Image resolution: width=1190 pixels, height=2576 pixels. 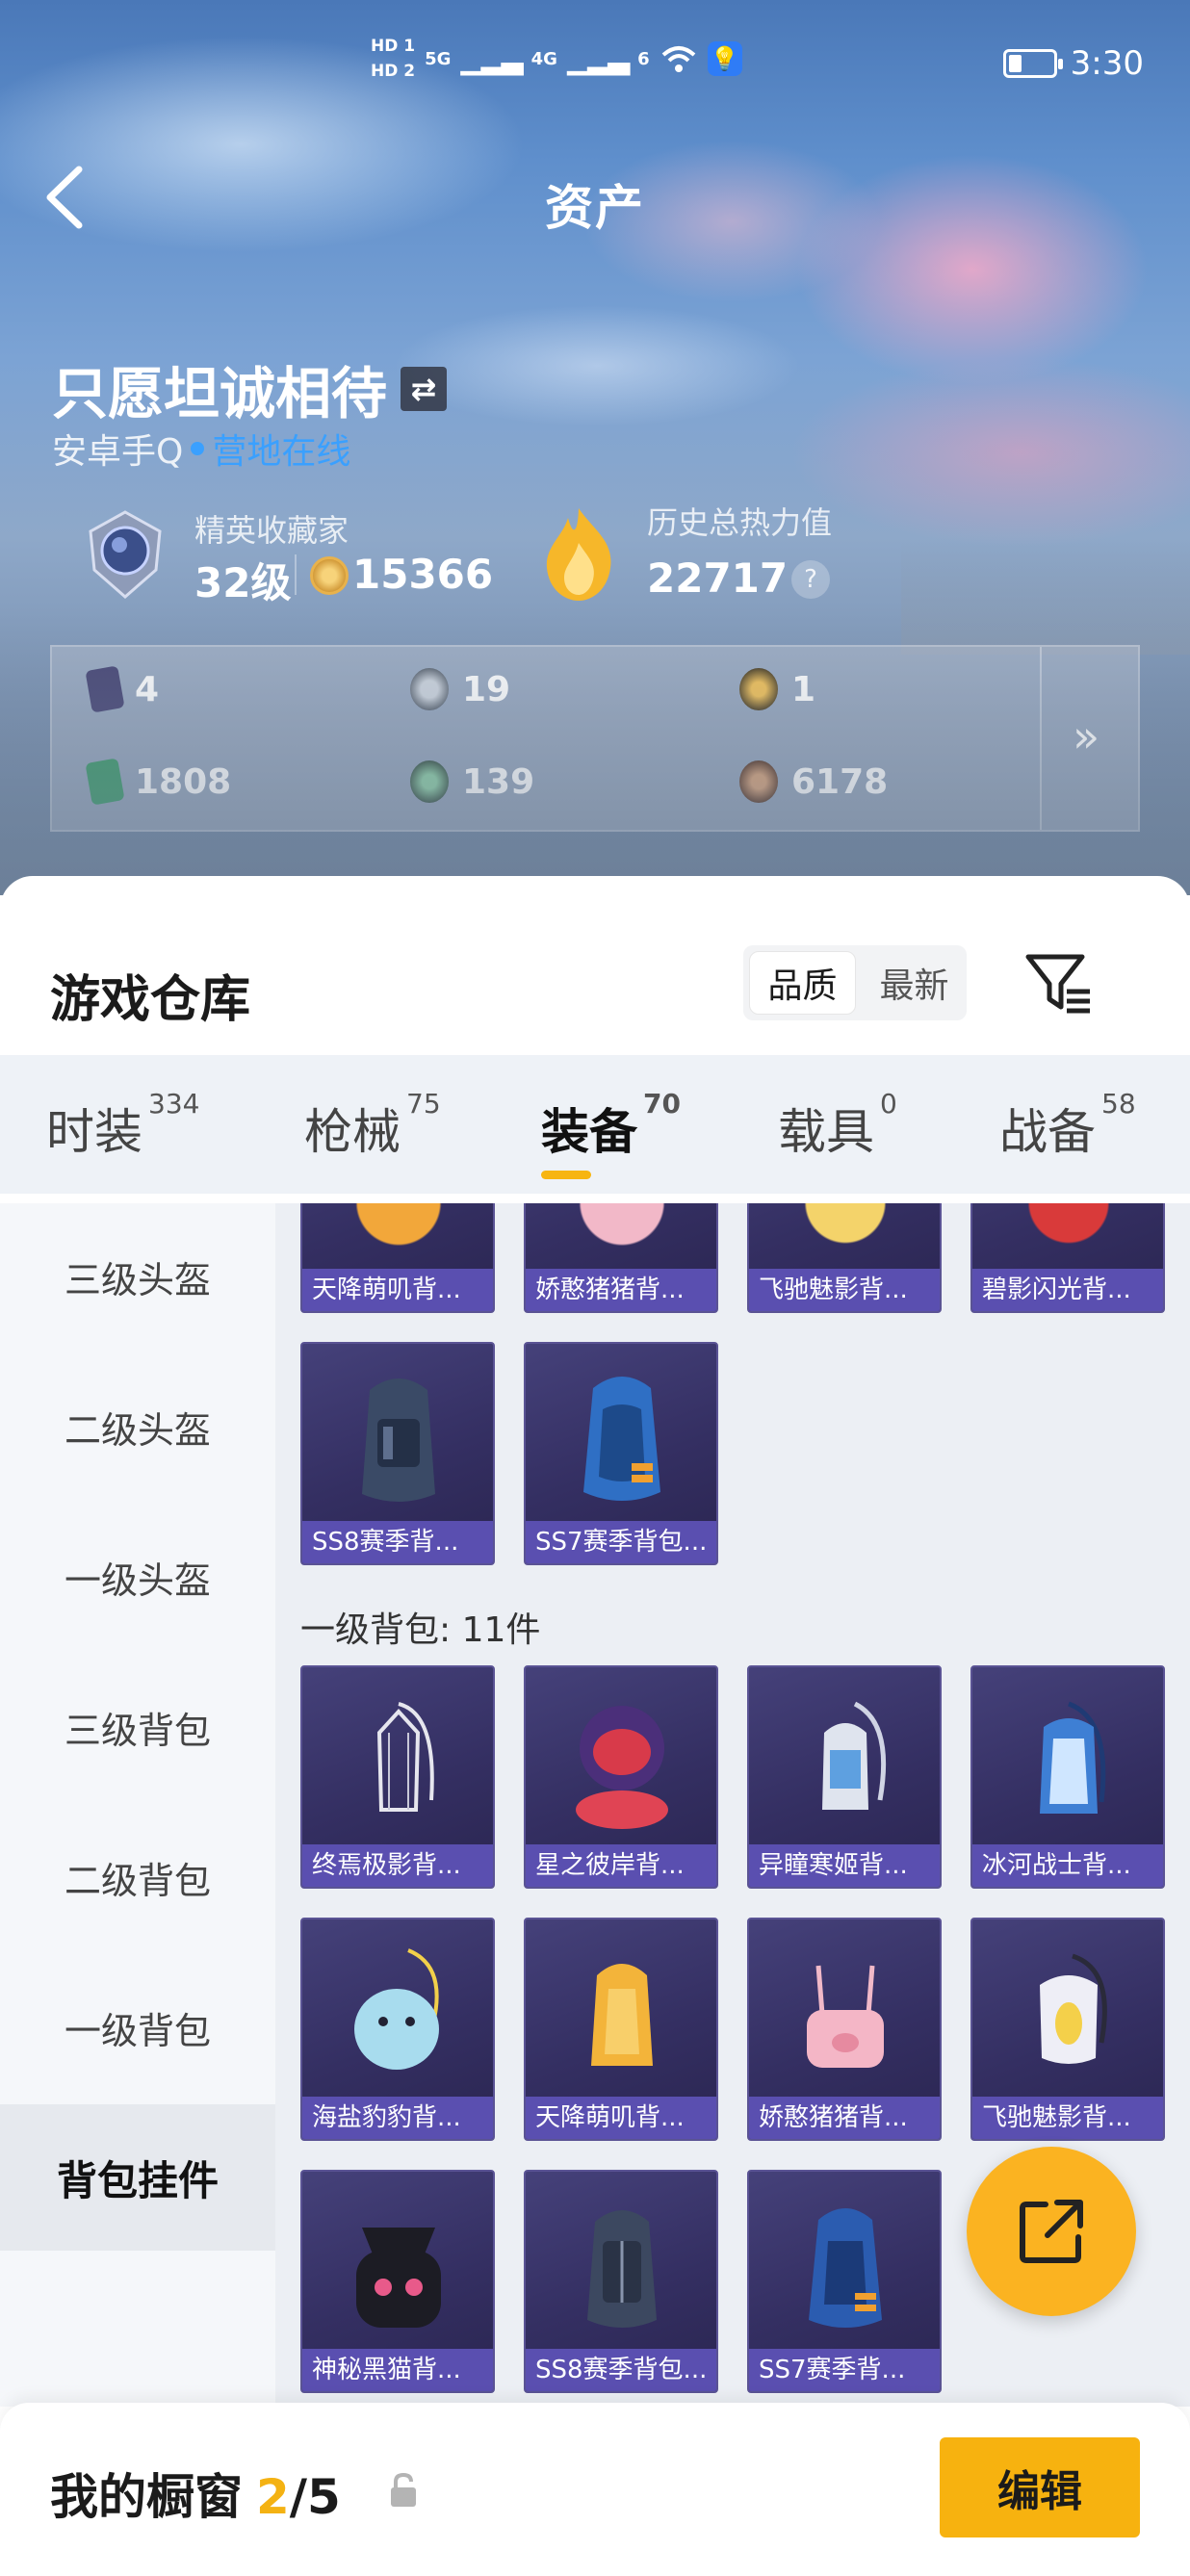 I want to click on external-link-icon, so click(x=1052, y=2232).